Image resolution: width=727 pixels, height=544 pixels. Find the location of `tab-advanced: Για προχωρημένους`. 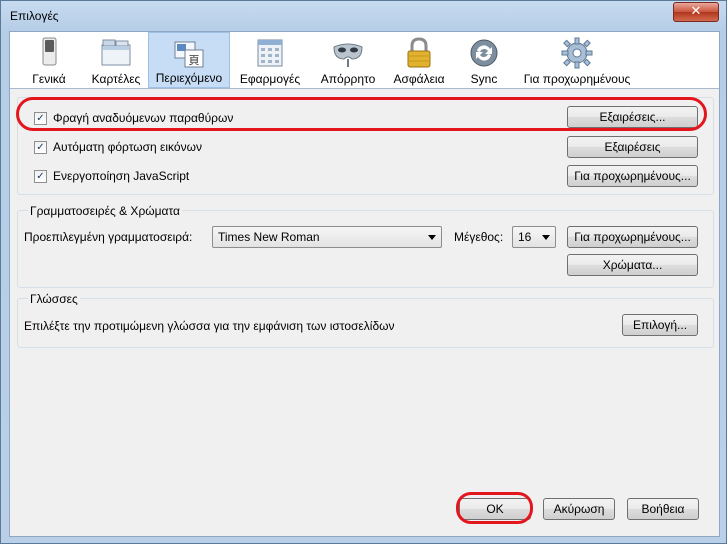

tab-advanced: Για προχωρημένους is located at coordinates (577, 60).